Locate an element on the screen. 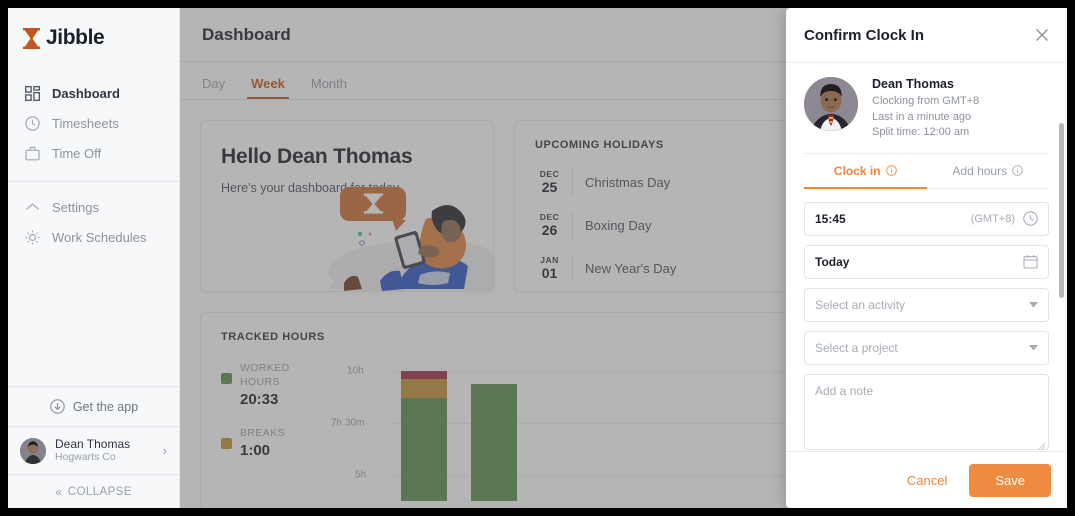  logo-text: Jibble is located at coordinates (75, 37).